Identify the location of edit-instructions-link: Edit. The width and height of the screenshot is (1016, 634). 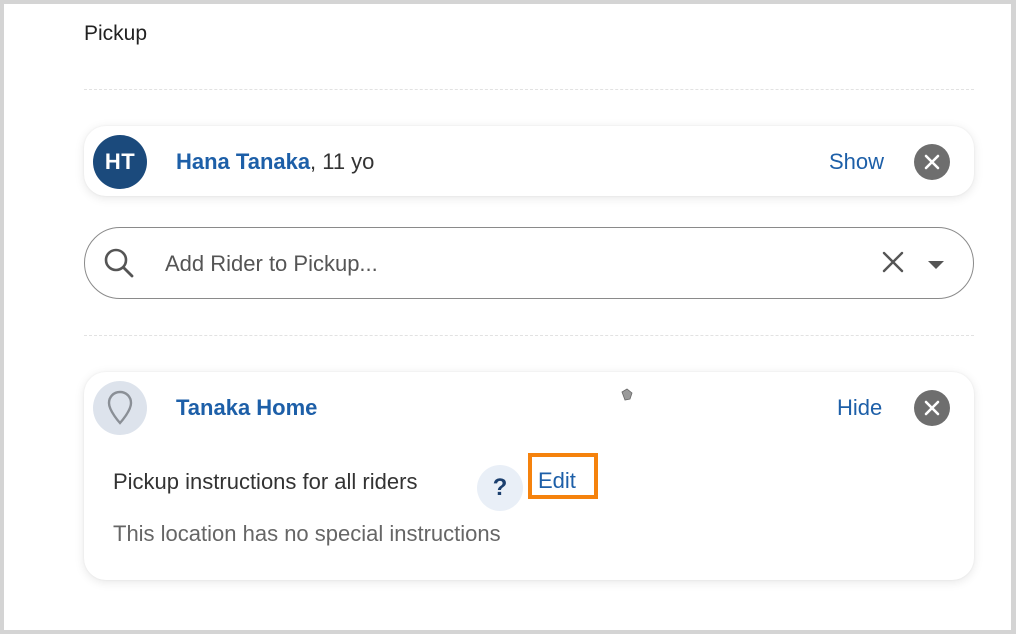
(557, 481).